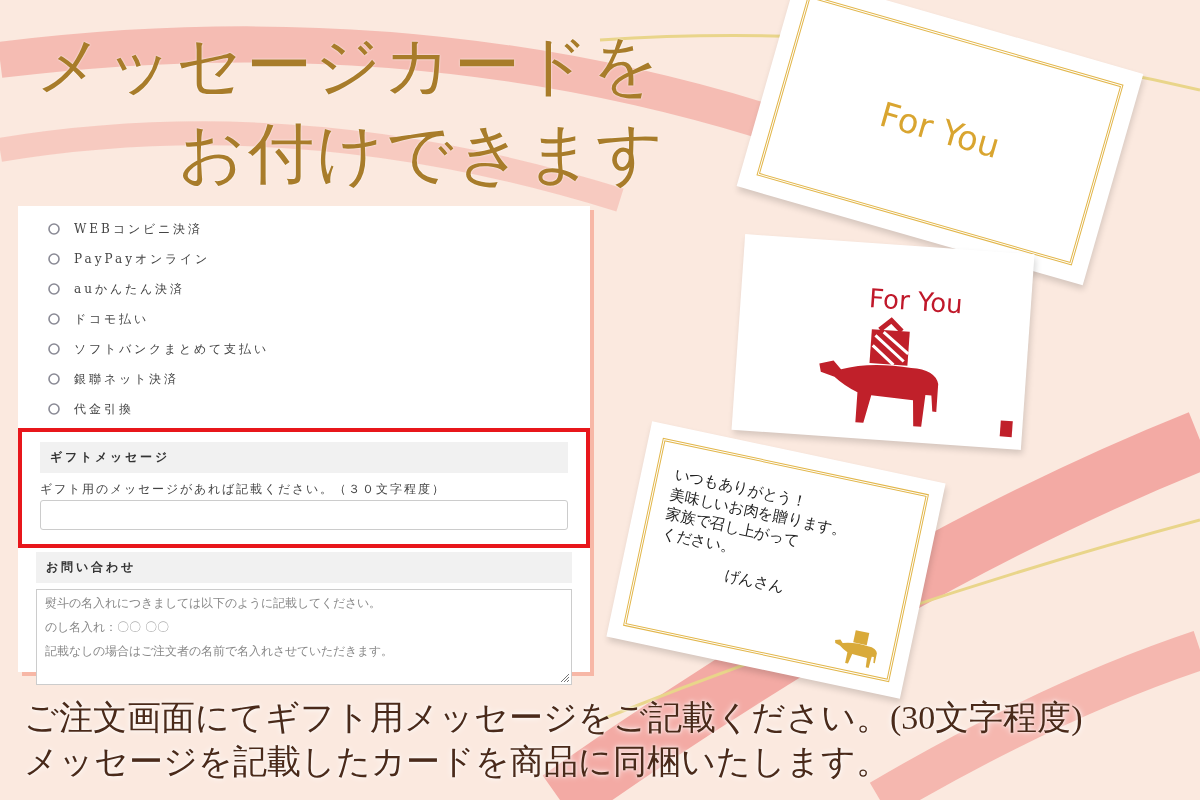  I want to click on seal-icon, so click(1006, 429).